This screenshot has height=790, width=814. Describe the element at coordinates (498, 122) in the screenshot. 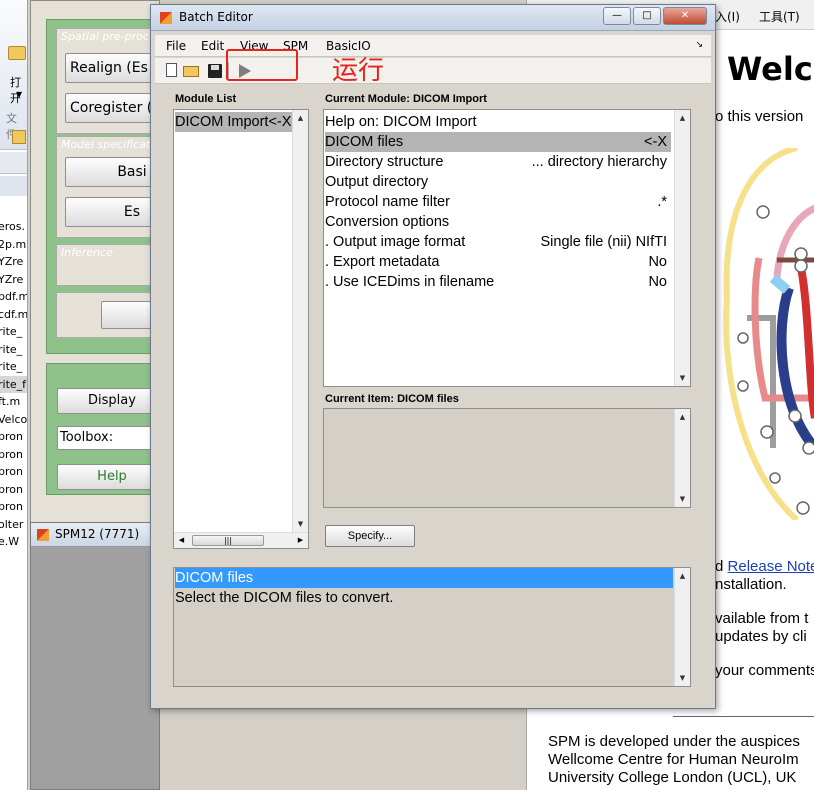

I see `module-option-row: Help on: DICOM Import` at that location.